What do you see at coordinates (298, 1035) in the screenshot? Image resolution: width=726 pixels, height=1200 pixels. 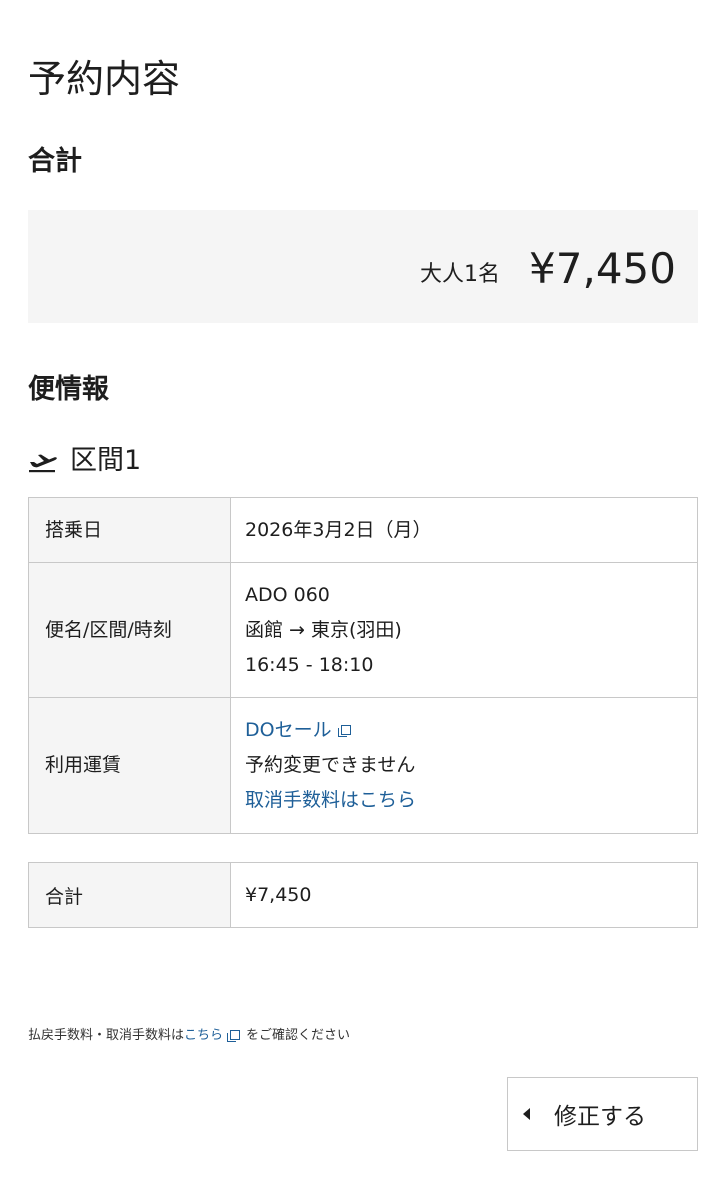 I see `footnote-suffix: をご確認ください` at bounding box center [298, 1035].